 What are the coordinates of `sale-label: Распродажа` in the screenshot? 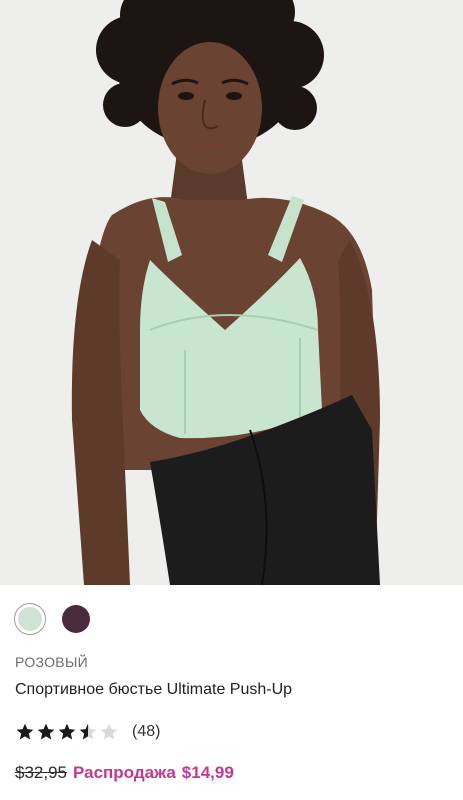 It's located at (124, 772).